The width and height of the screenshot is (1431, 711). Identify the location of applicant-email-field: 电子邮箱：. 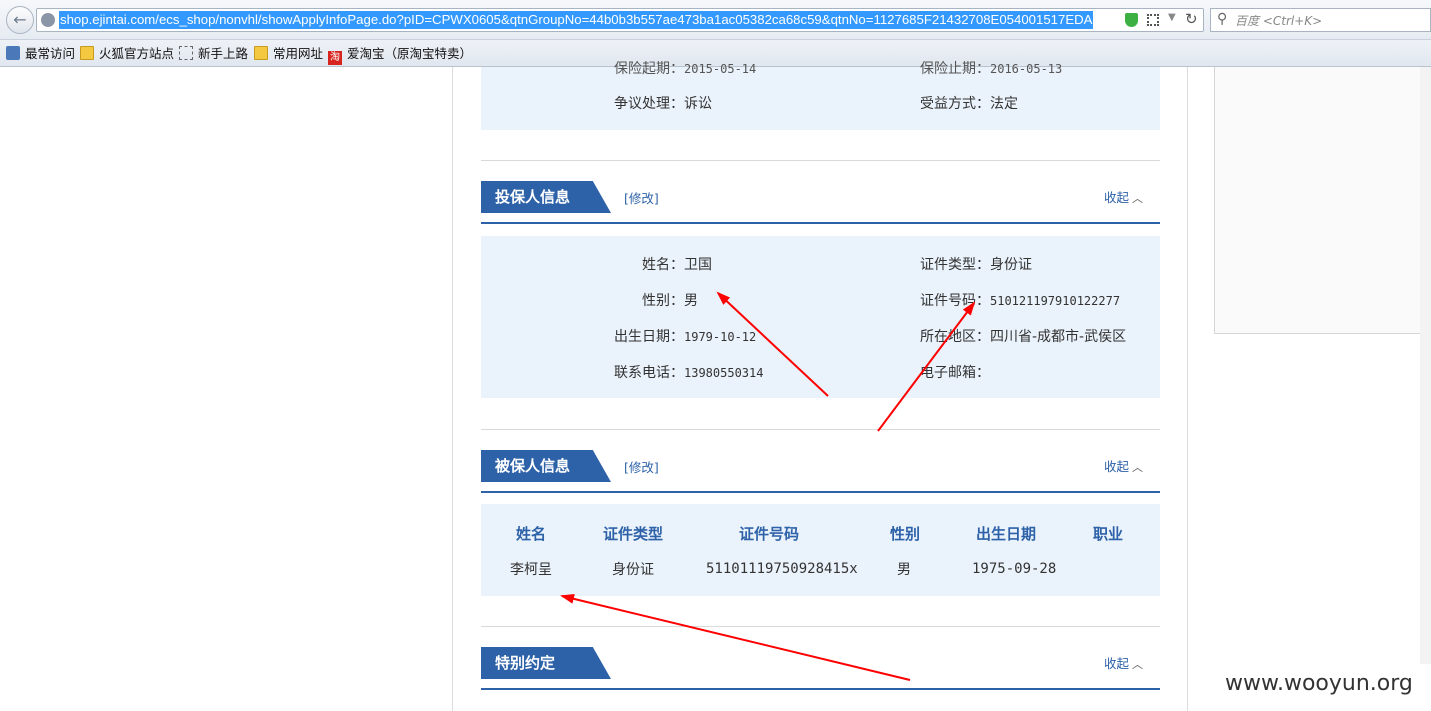
(955, 373).